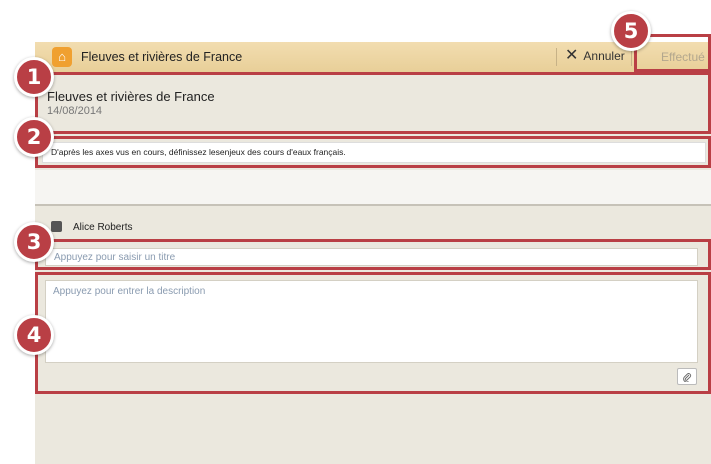 The image size is (711, 464). I want to click on author-name: Alice Roberts, so click(103, 227).